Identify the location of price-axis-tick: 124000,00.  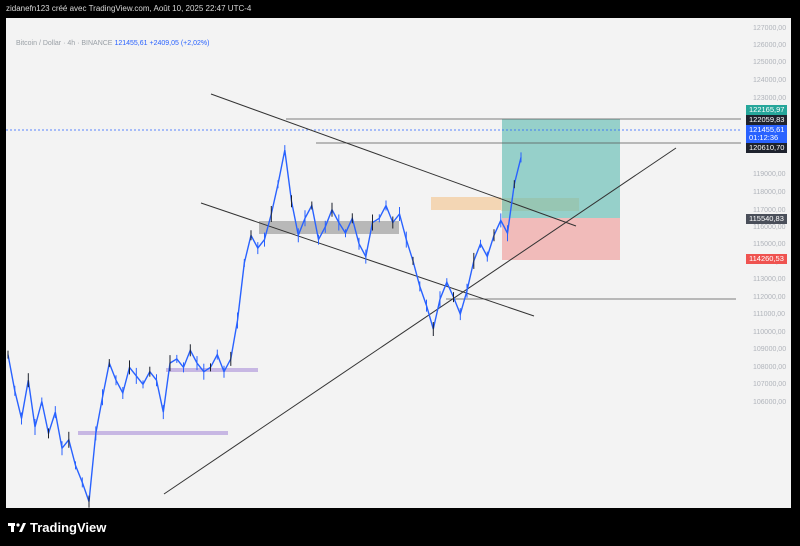
(769, 80).